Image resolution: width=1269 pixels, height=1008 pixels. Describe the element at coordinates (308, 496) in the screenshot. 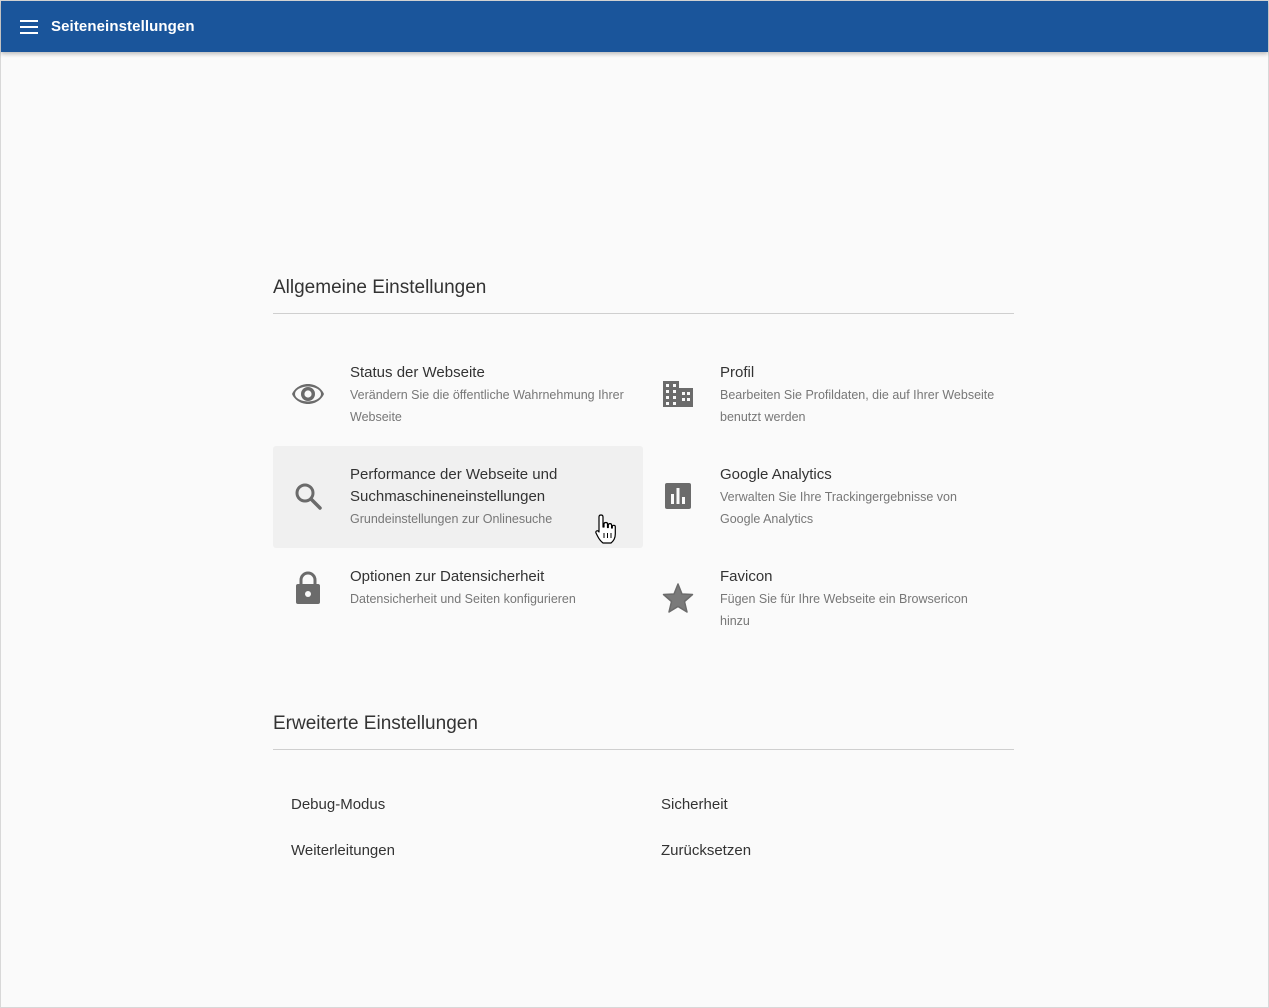

I see `search-icon` at that location.